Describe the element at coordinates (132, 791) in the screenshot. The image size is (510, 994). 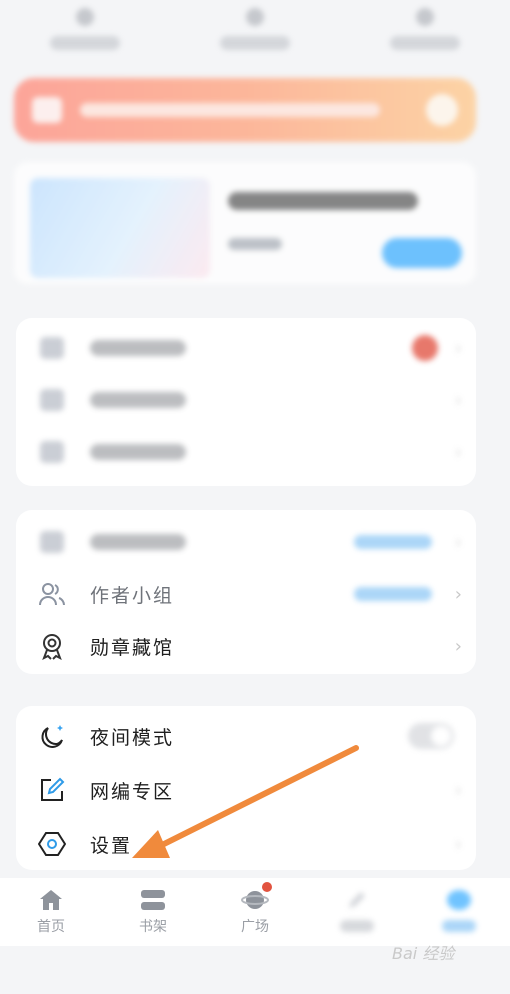
I see `editor-zone-label: 网编专区` at that location.